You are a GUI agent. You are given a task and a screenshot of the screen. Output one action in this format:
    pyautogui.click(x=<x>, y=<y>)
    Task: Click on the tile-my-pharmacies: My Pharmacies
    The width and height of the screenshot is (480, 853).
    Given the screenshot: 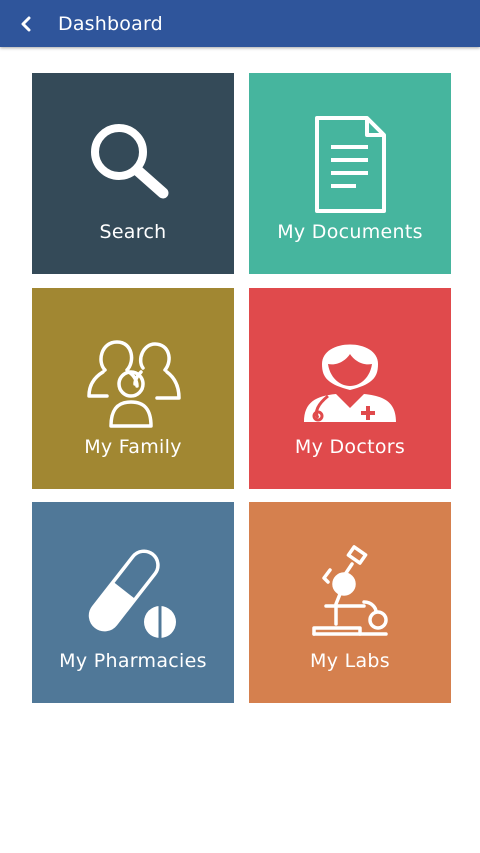 What is the action you would take?
    pyautogui.click(x=133, y=602)
    